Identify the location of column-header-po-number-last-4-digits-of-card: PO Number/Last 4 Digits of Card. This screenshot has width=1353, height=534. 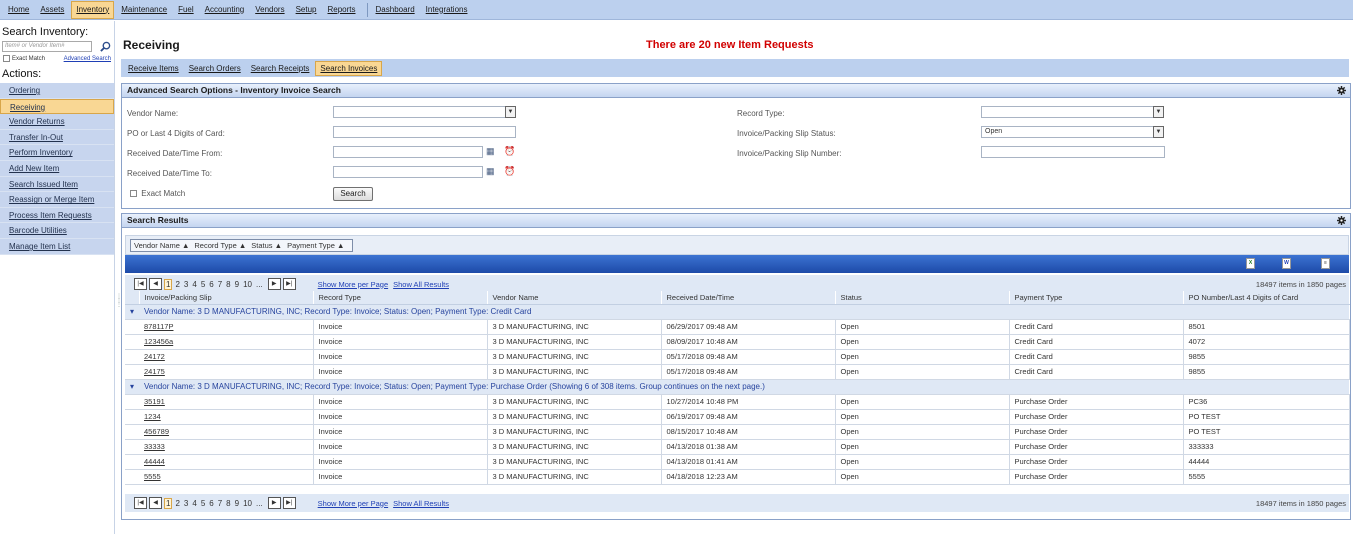
(1266, 298).